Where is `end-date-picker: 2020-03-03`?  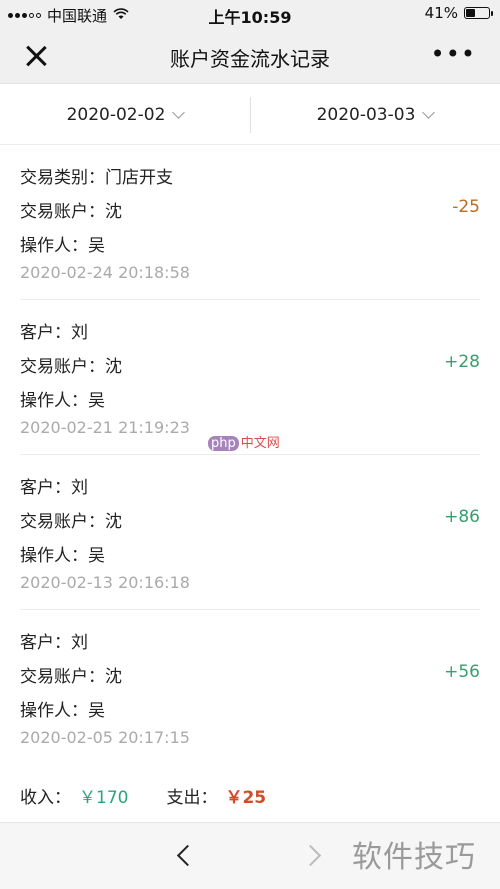
end-date-picker: 2020-03-03 is located at coordinates (375, 115).